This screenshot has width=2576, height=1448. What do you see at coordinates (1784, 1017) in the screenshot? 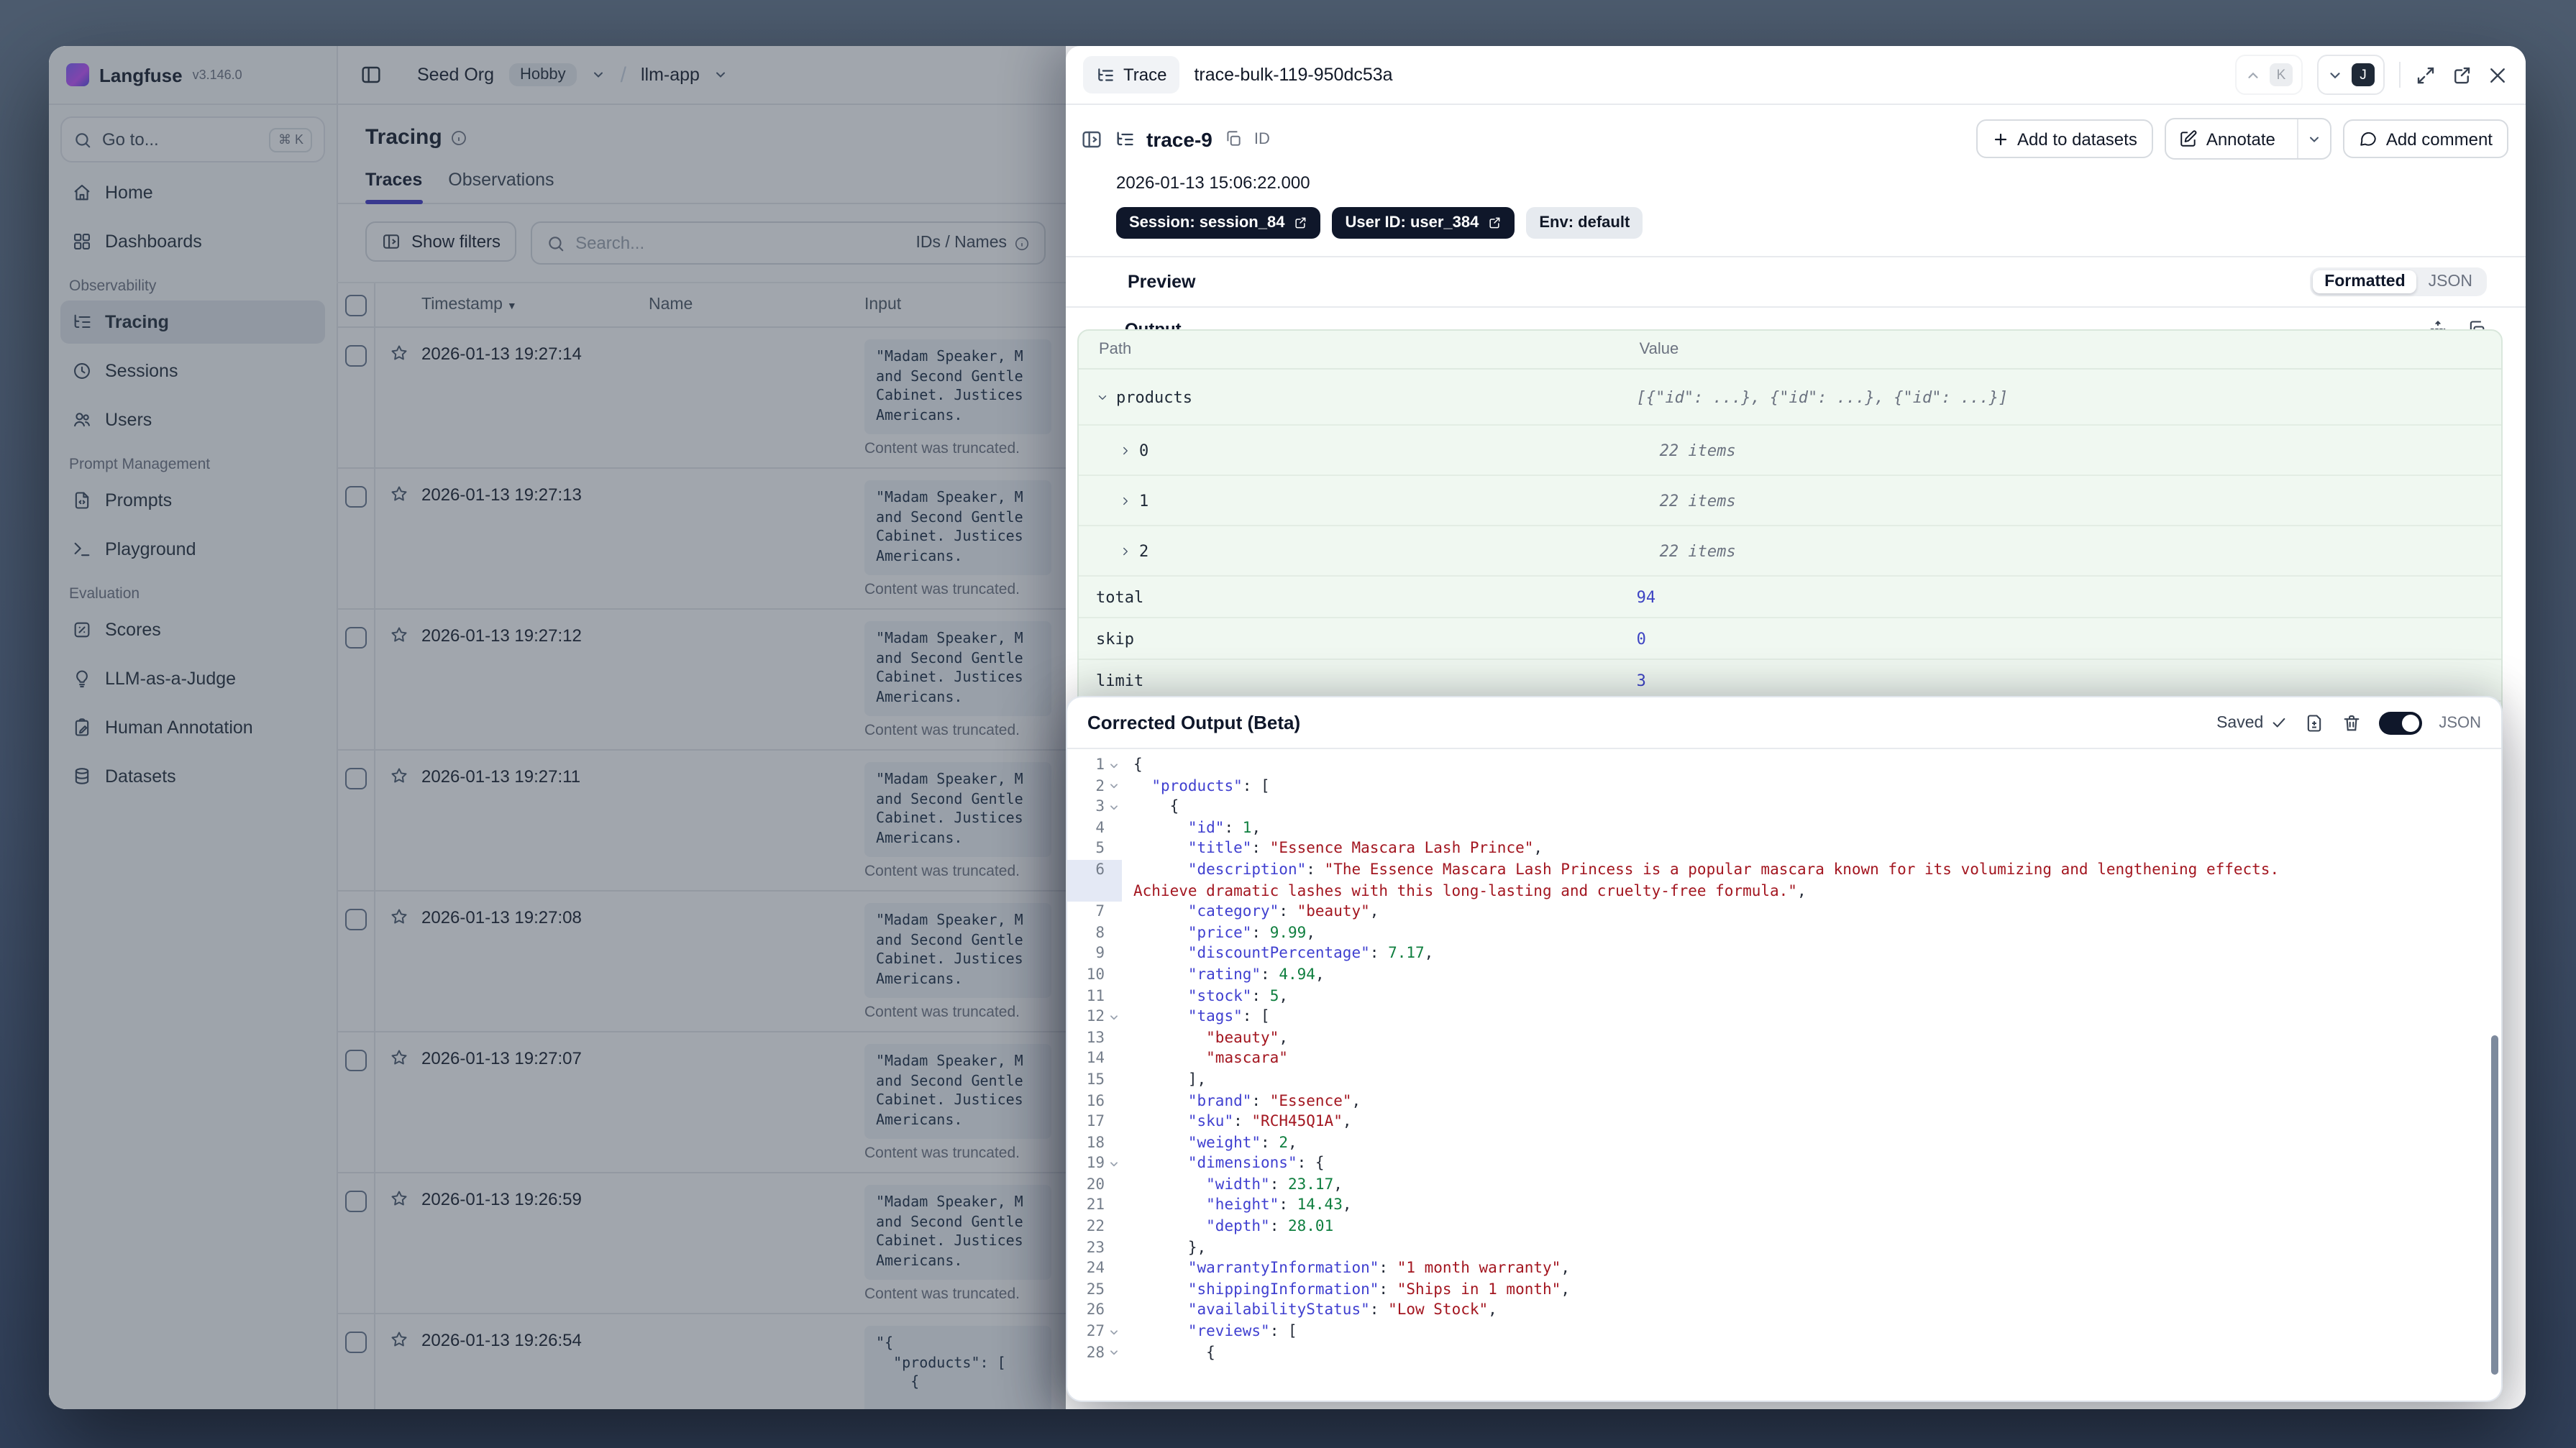
I see `editor-line: 12 "tags": [` at bounding box center [1784, 1017].